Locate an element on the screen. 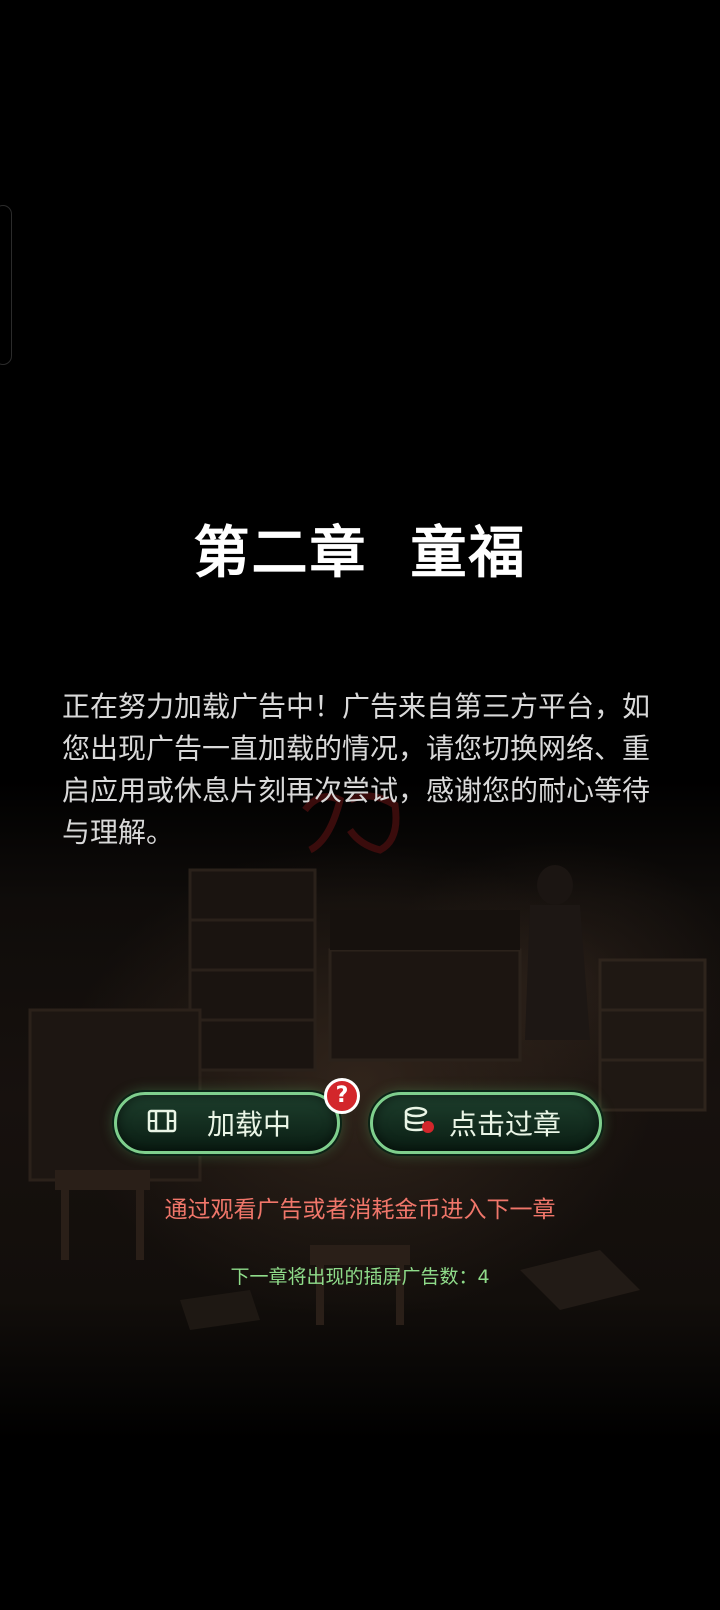 Image resolution: width=720 pixels, height=1610 pixels. chapter-title: 第二章 童福 is located at coordinates (360, 553).